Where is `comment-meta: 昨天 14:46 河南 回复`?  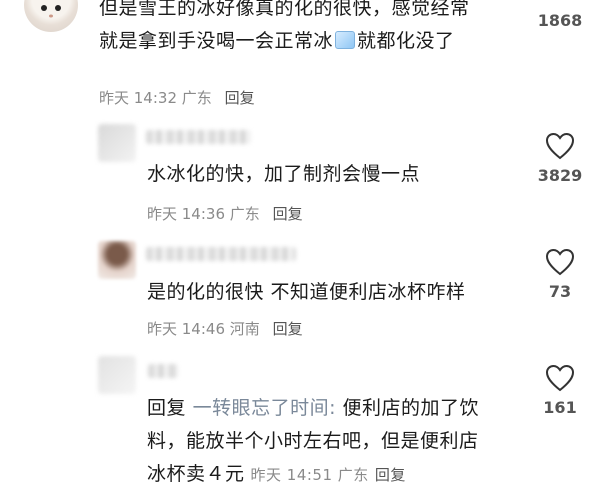
comment-meta: 昨天 14:46 河南 回复 is located at coordinates (225, 328).